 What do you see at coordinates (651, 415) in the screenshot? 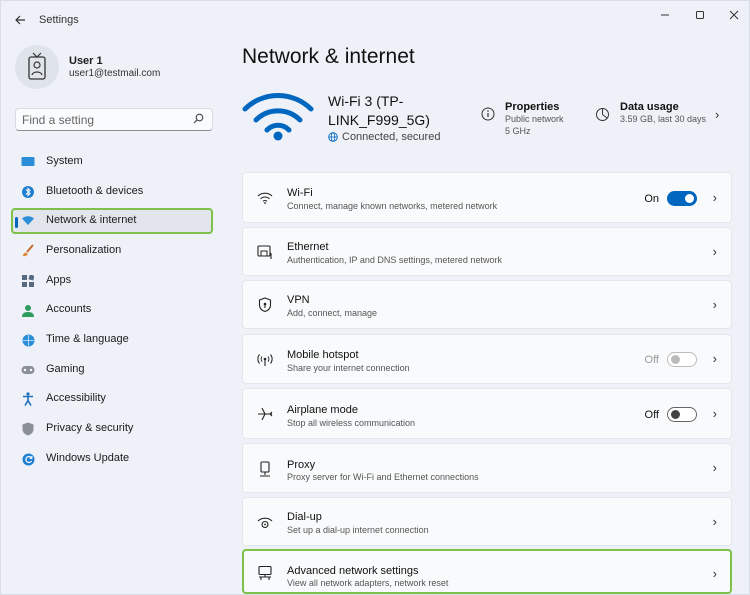
I see `airplane-toggle-state: Off` at bounding box center [651, 415].